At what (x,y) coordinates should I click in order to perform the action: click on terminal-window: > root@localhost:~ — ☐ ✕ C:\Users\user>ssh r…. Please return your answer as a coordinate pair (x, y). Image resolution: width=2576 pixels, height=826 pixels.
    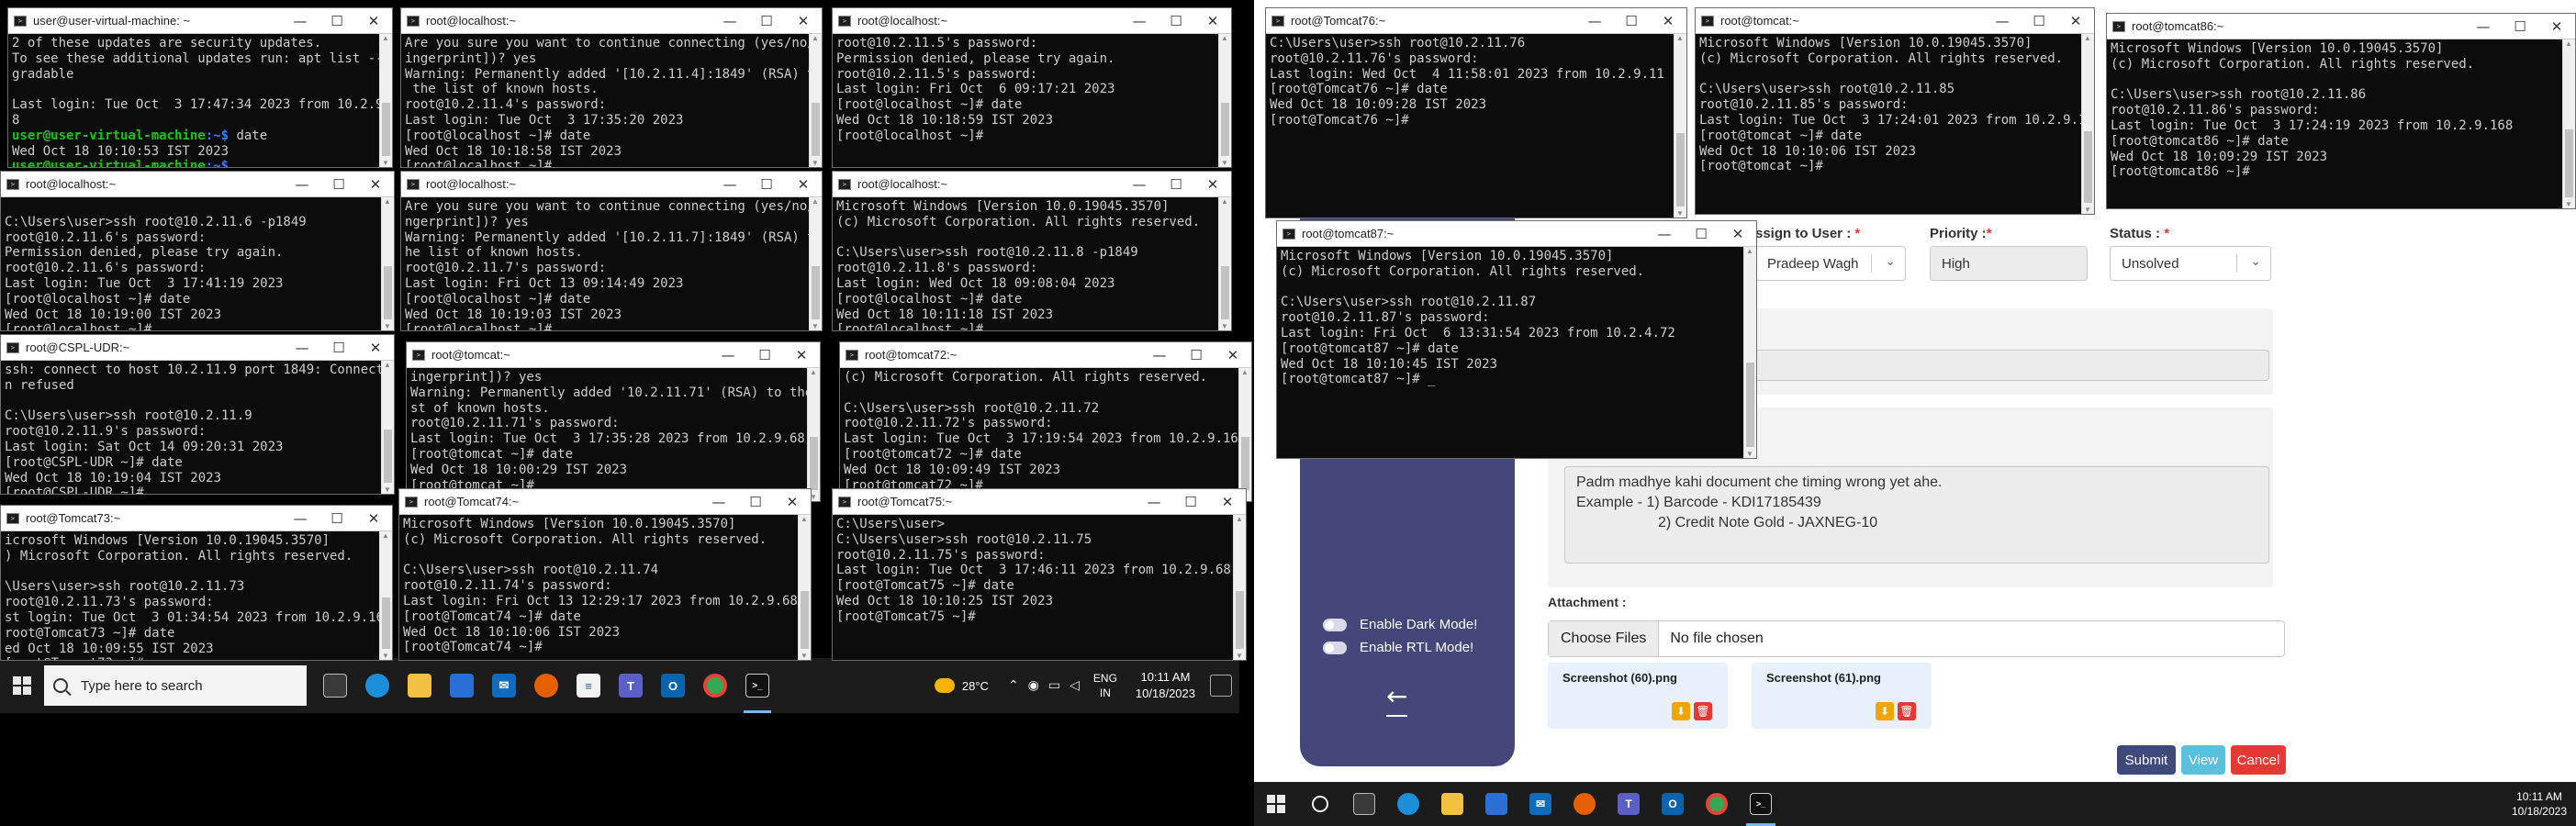
    Looking at the image, I should click on (197, 251).